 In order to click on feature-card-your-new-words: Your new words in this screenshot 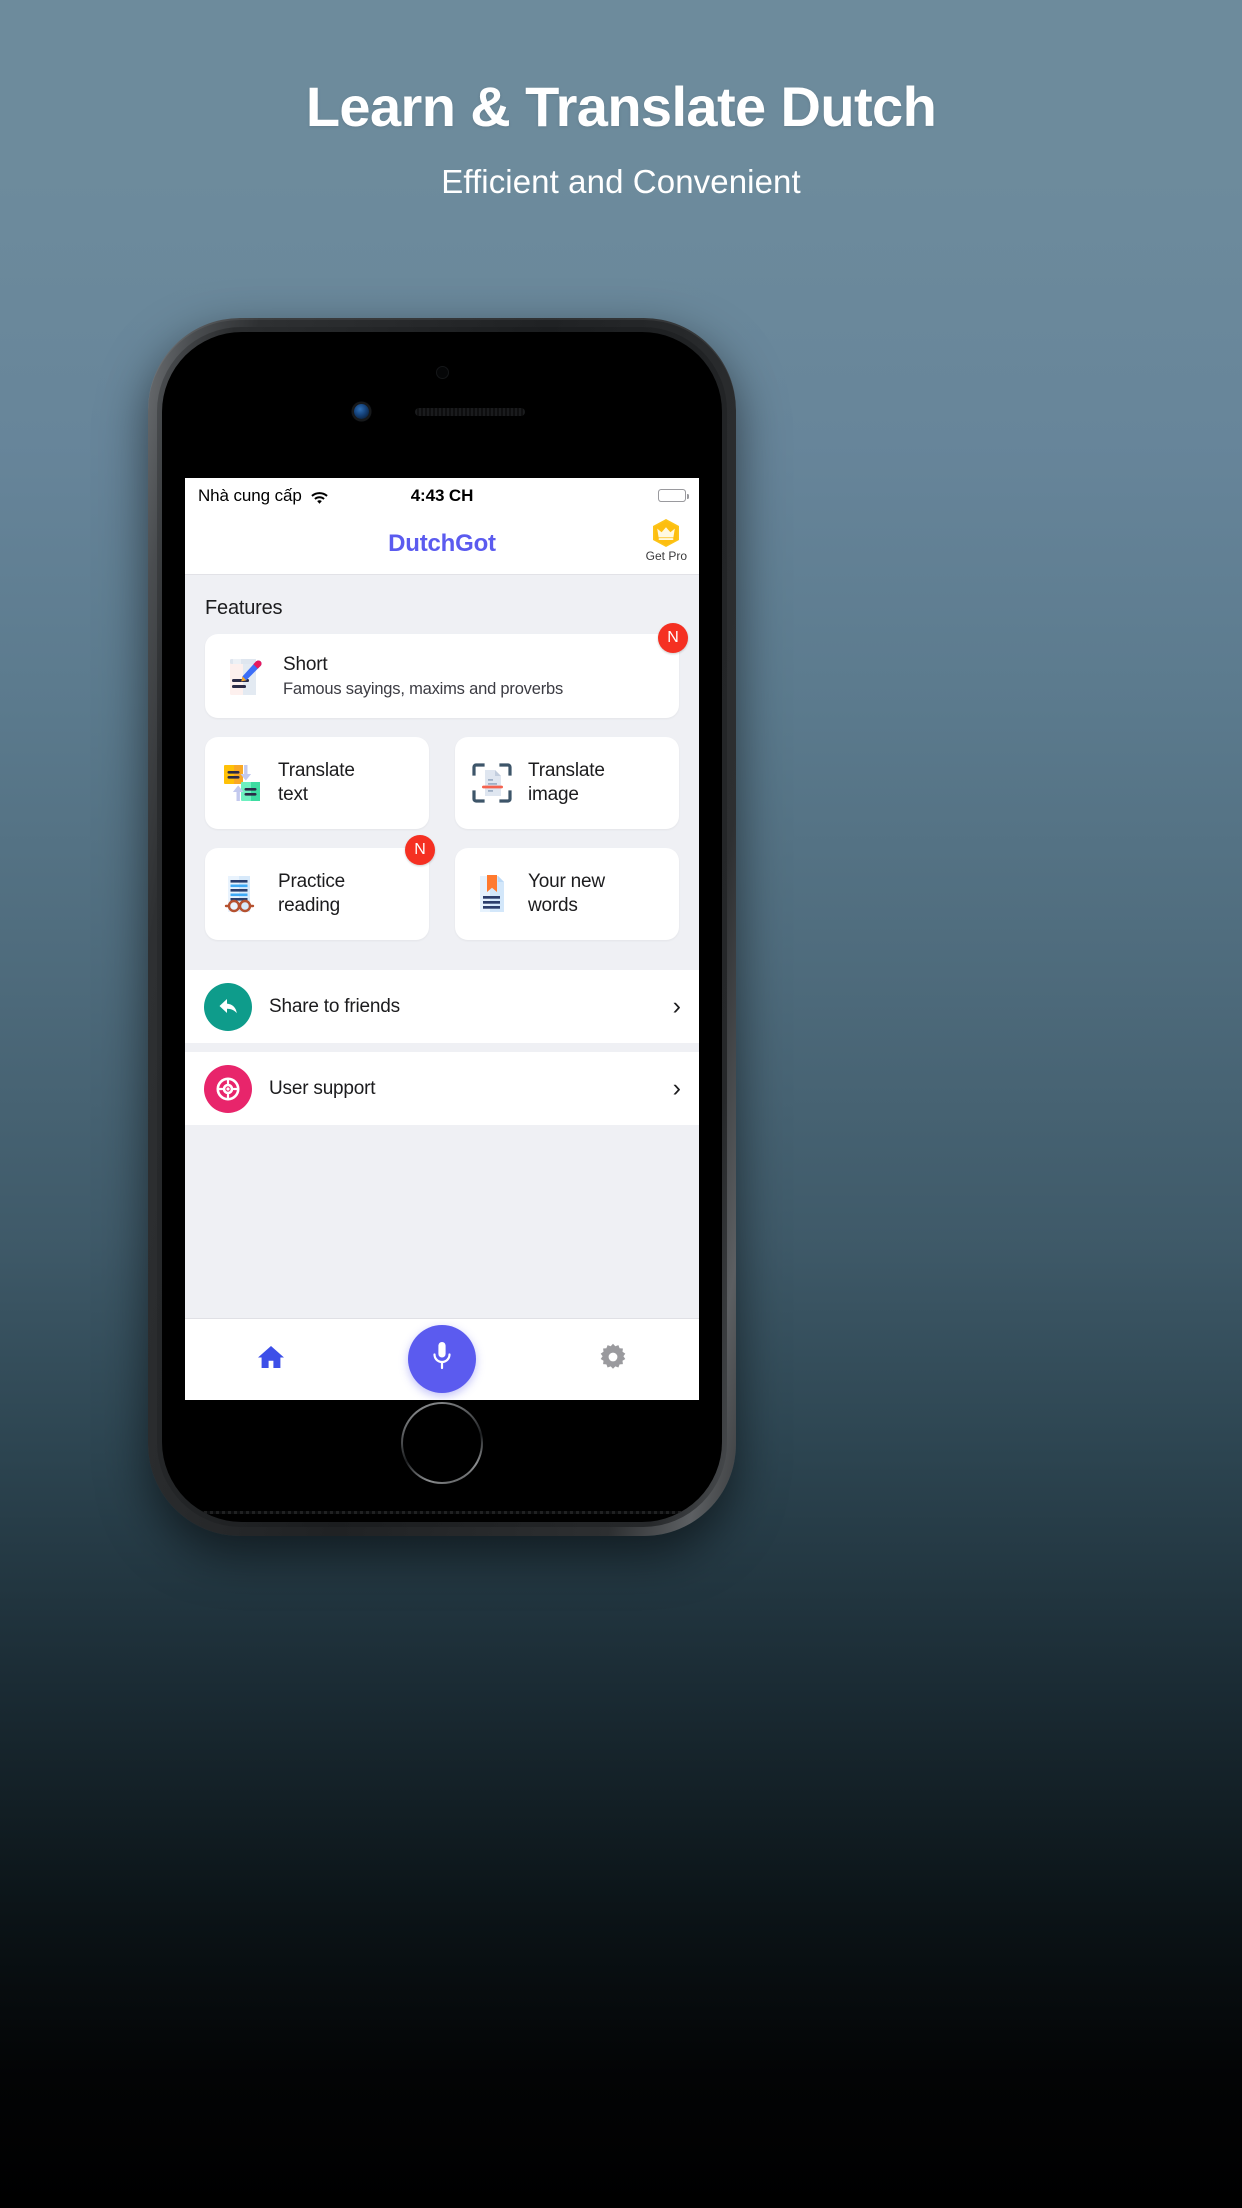, I will do `click(567, 894)`.